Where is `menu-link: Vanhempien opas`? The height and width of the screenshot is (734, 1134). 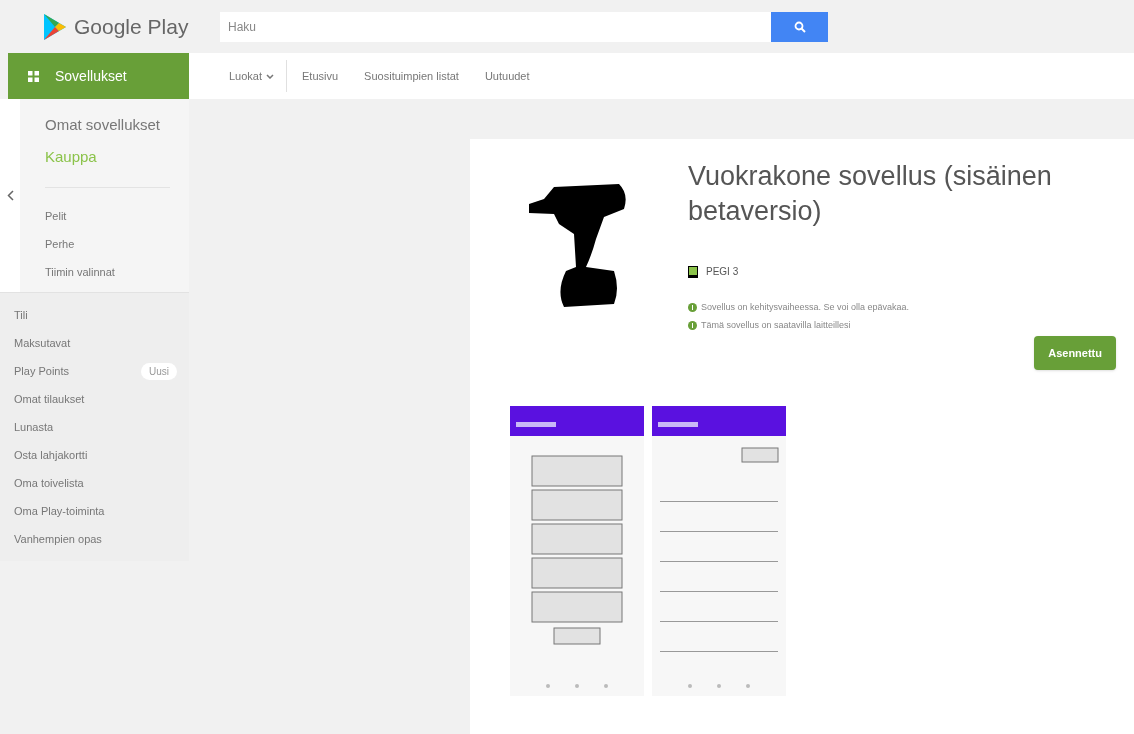
menu-link: Vanhempien opas is located at coordinates (58, 539).